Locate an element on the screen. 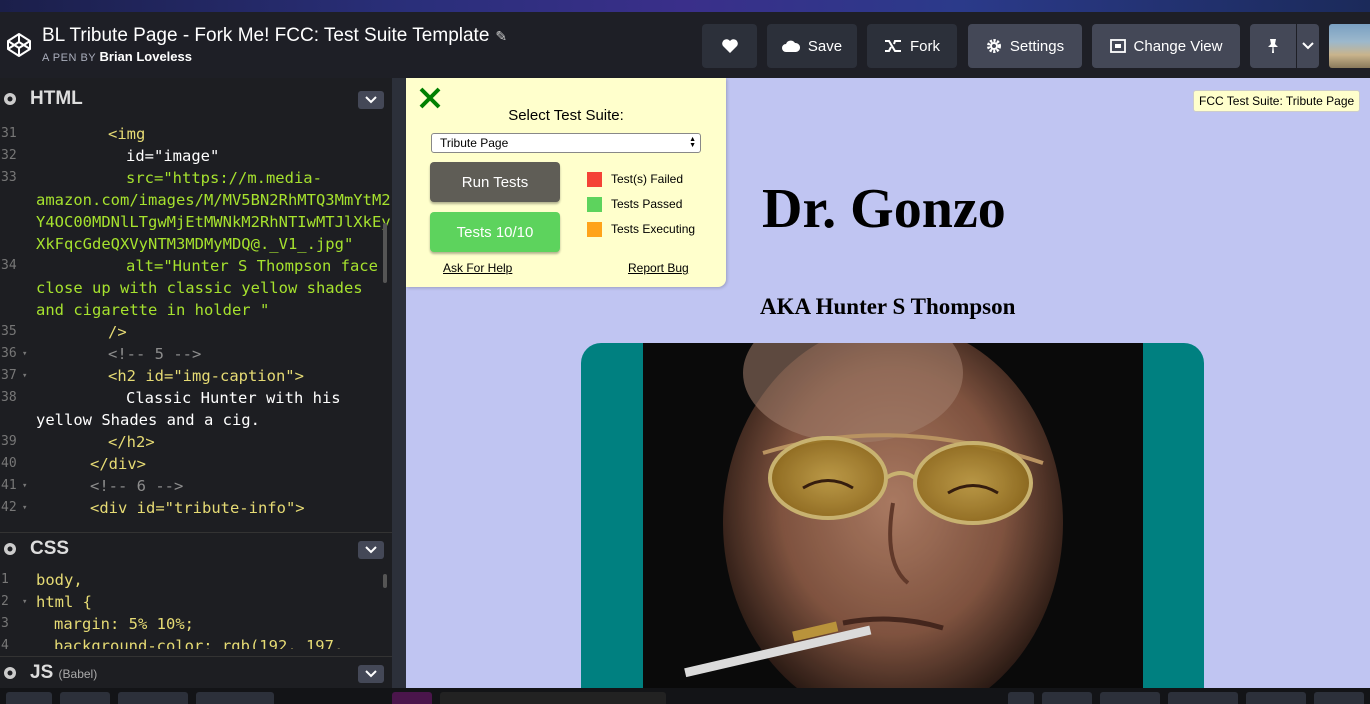 The height and width of the screenshot is (704, 1370). tests-result-button: Tests 10/10 is located at coordinates (495, 232).